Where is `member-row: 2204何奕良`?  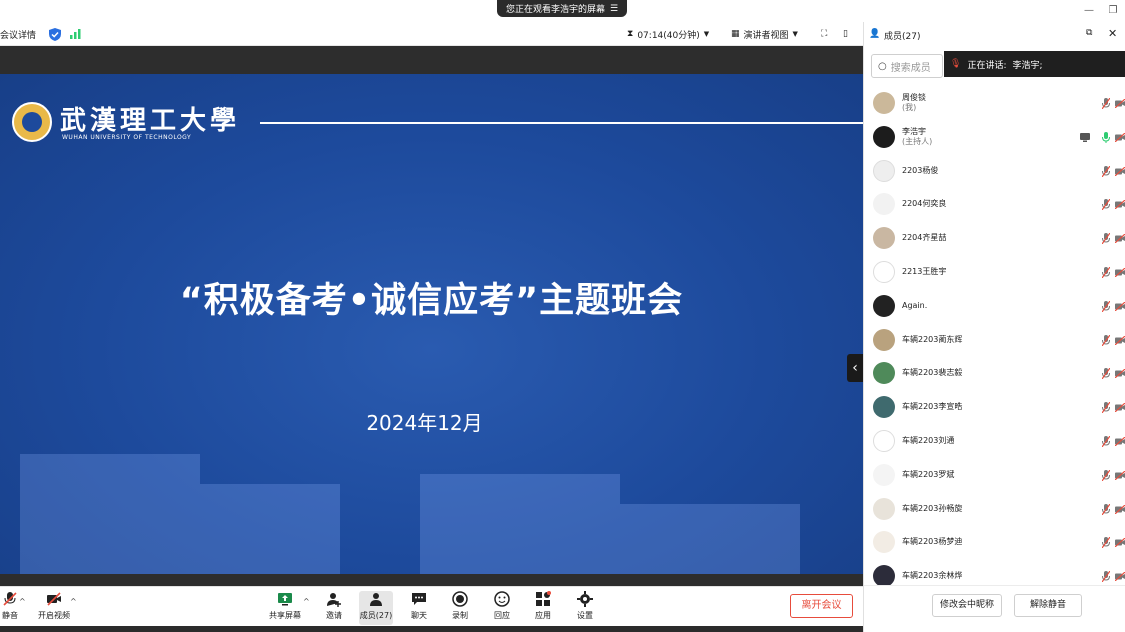 member-row: 2204何奕良 is located at coordinates (994, 205).